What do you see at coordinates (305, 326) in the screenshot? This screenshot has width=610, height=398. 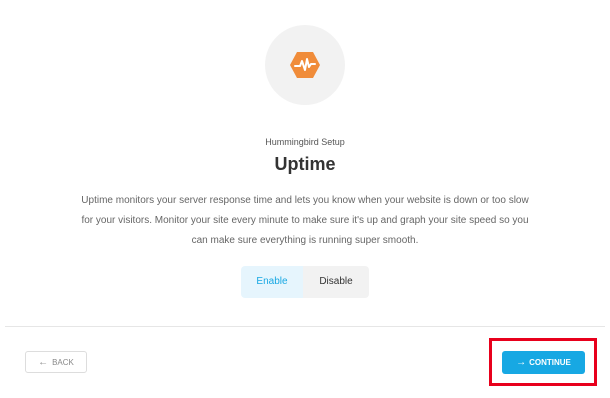 I see `footer-divider` at bounding box center [305, 326].